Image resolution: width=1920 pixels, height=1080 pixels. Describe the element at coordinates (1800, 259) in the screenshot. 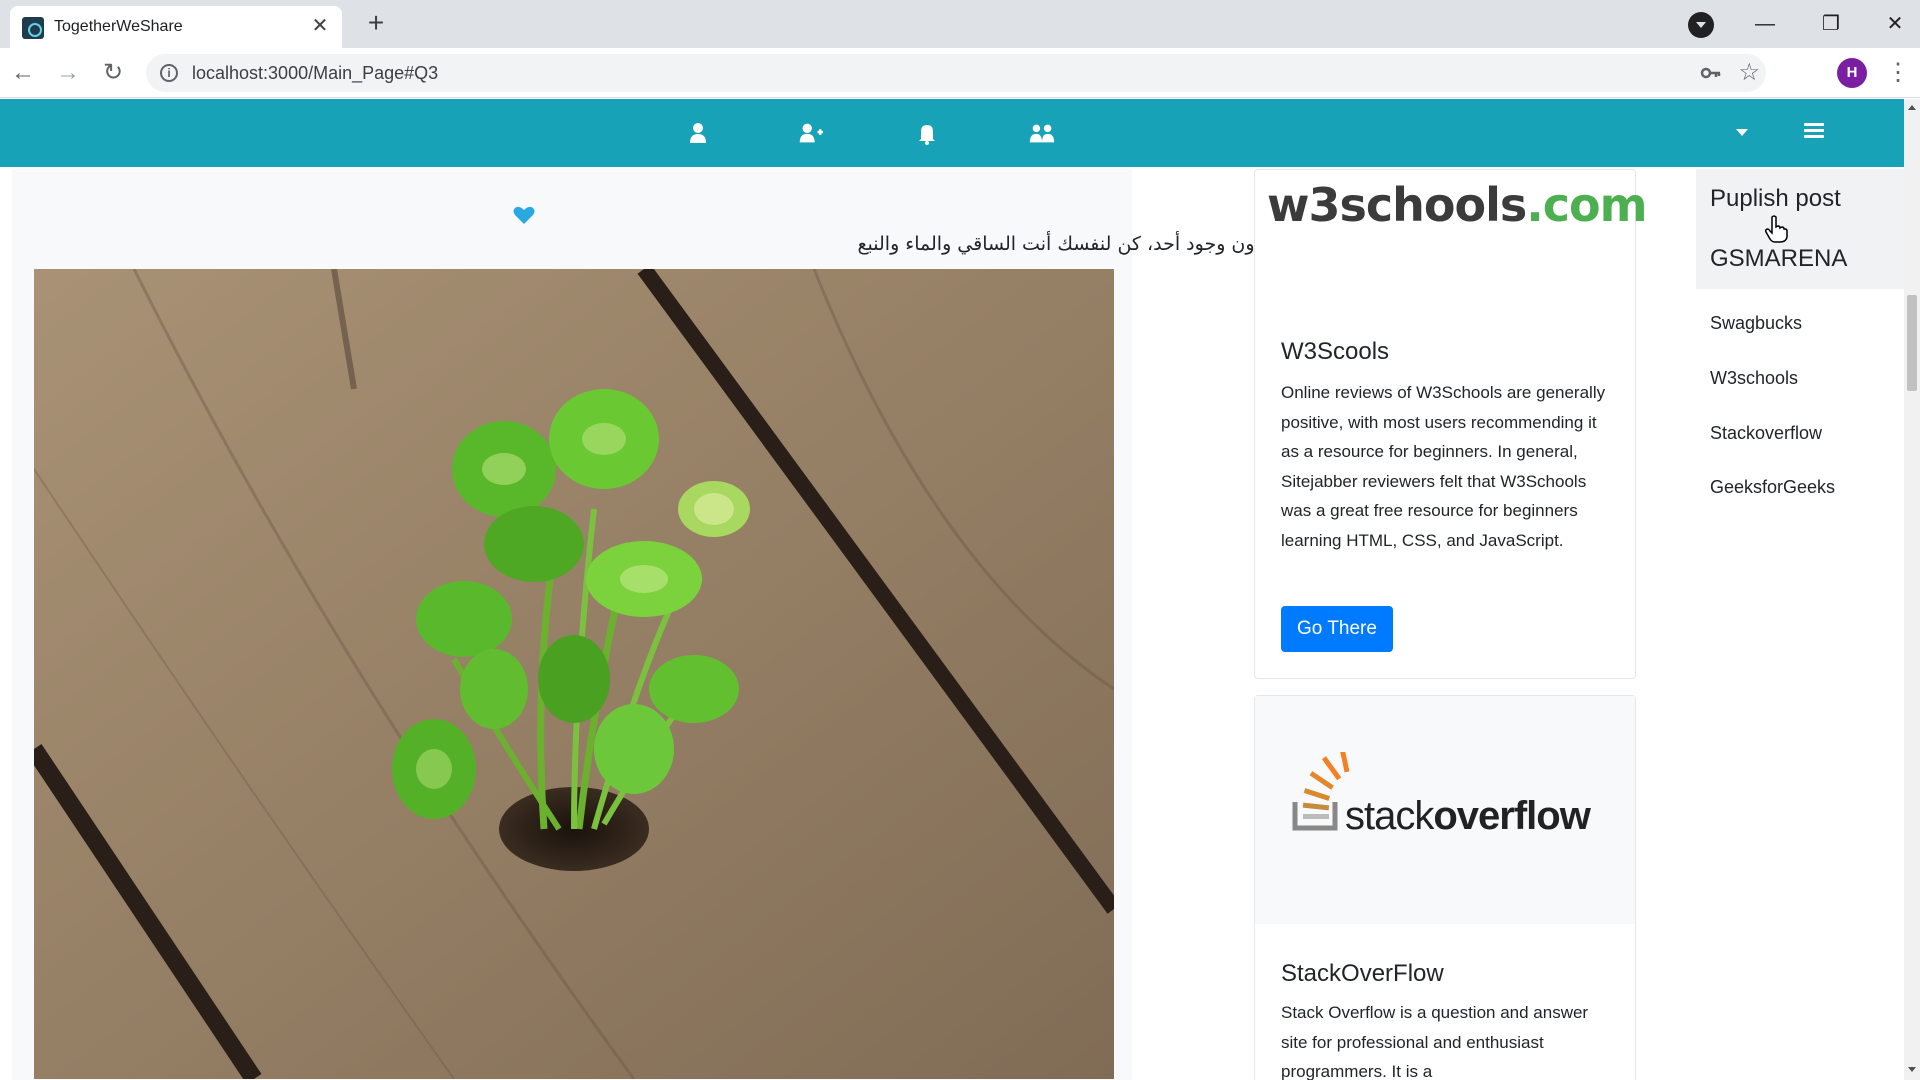

I see `menu-item-gsmarena: GSMARENA` at that location.